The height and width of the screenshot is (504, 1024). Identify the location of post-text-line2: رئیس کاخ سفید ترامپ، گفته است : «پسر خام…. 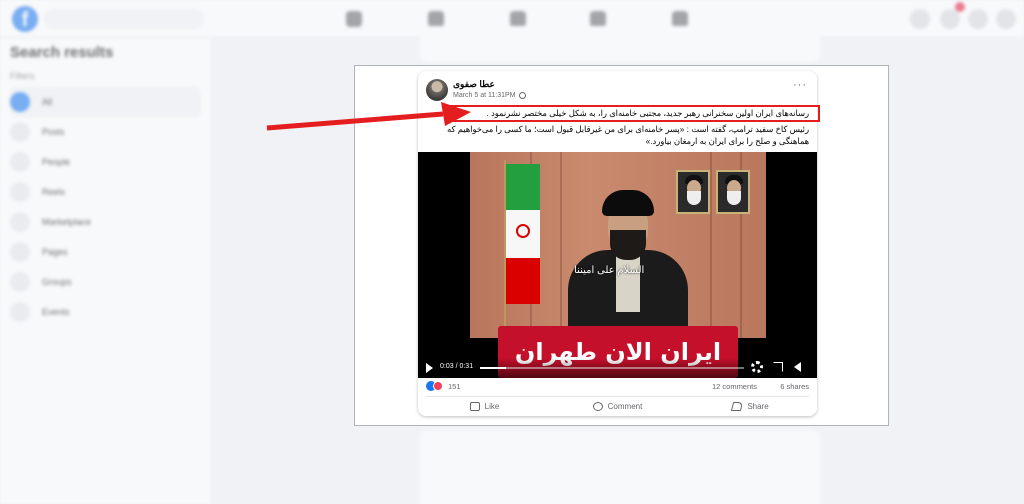
(628, 135).